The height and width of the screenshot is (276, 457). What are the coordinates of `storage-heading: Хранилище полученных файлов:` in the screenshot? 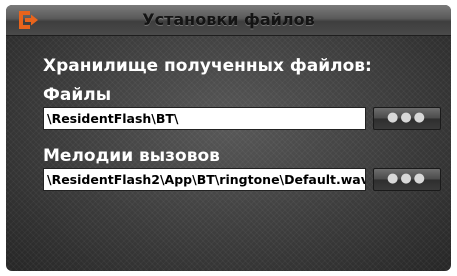 It's located at (207, 66).